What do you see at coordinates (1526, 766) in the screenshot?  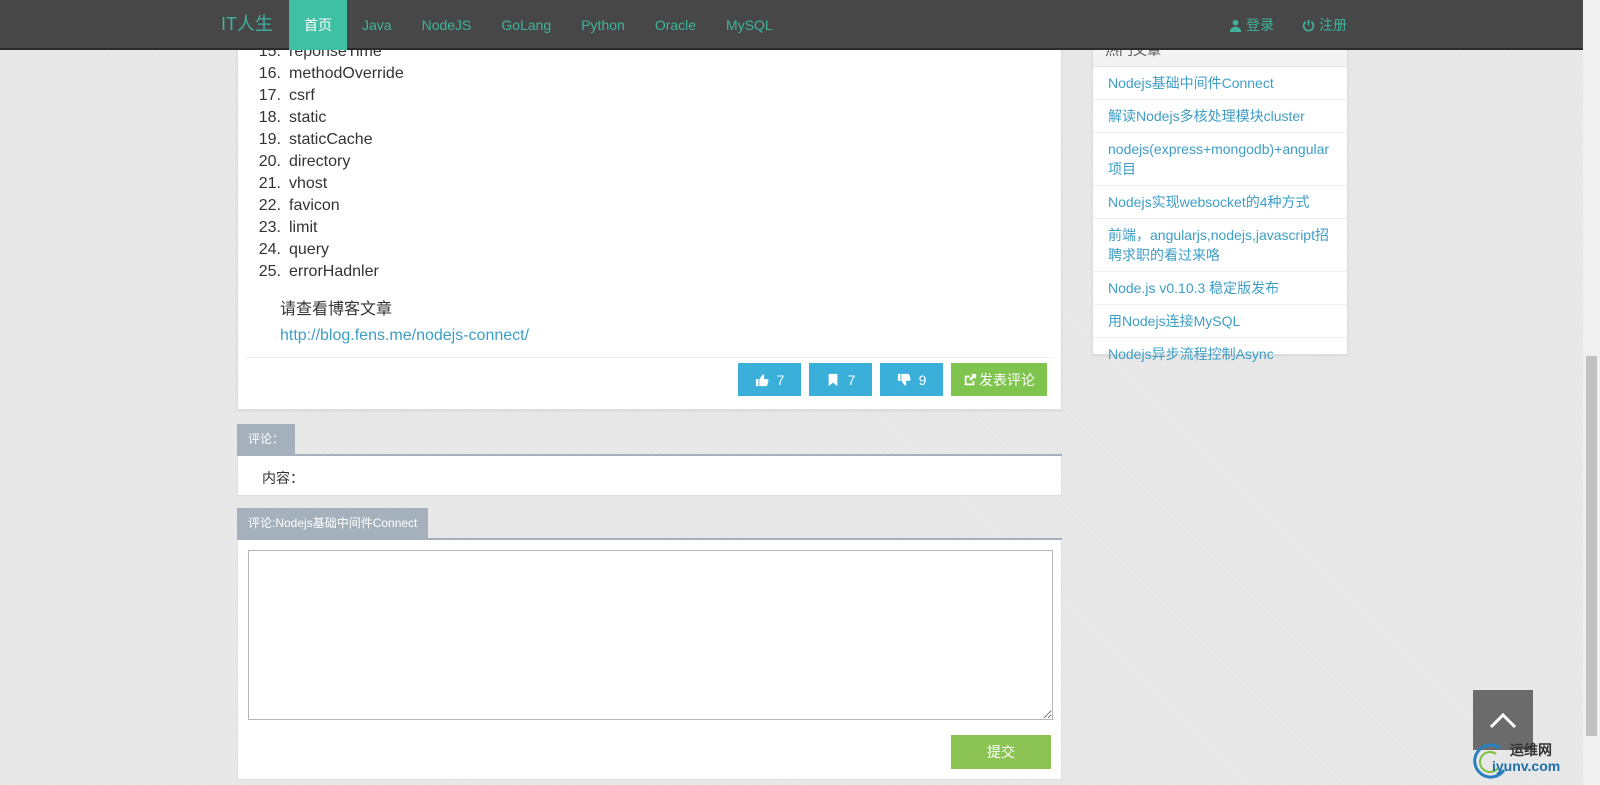 I see `watermark-en: iyunv.com` at bounding box center [1526, 766].